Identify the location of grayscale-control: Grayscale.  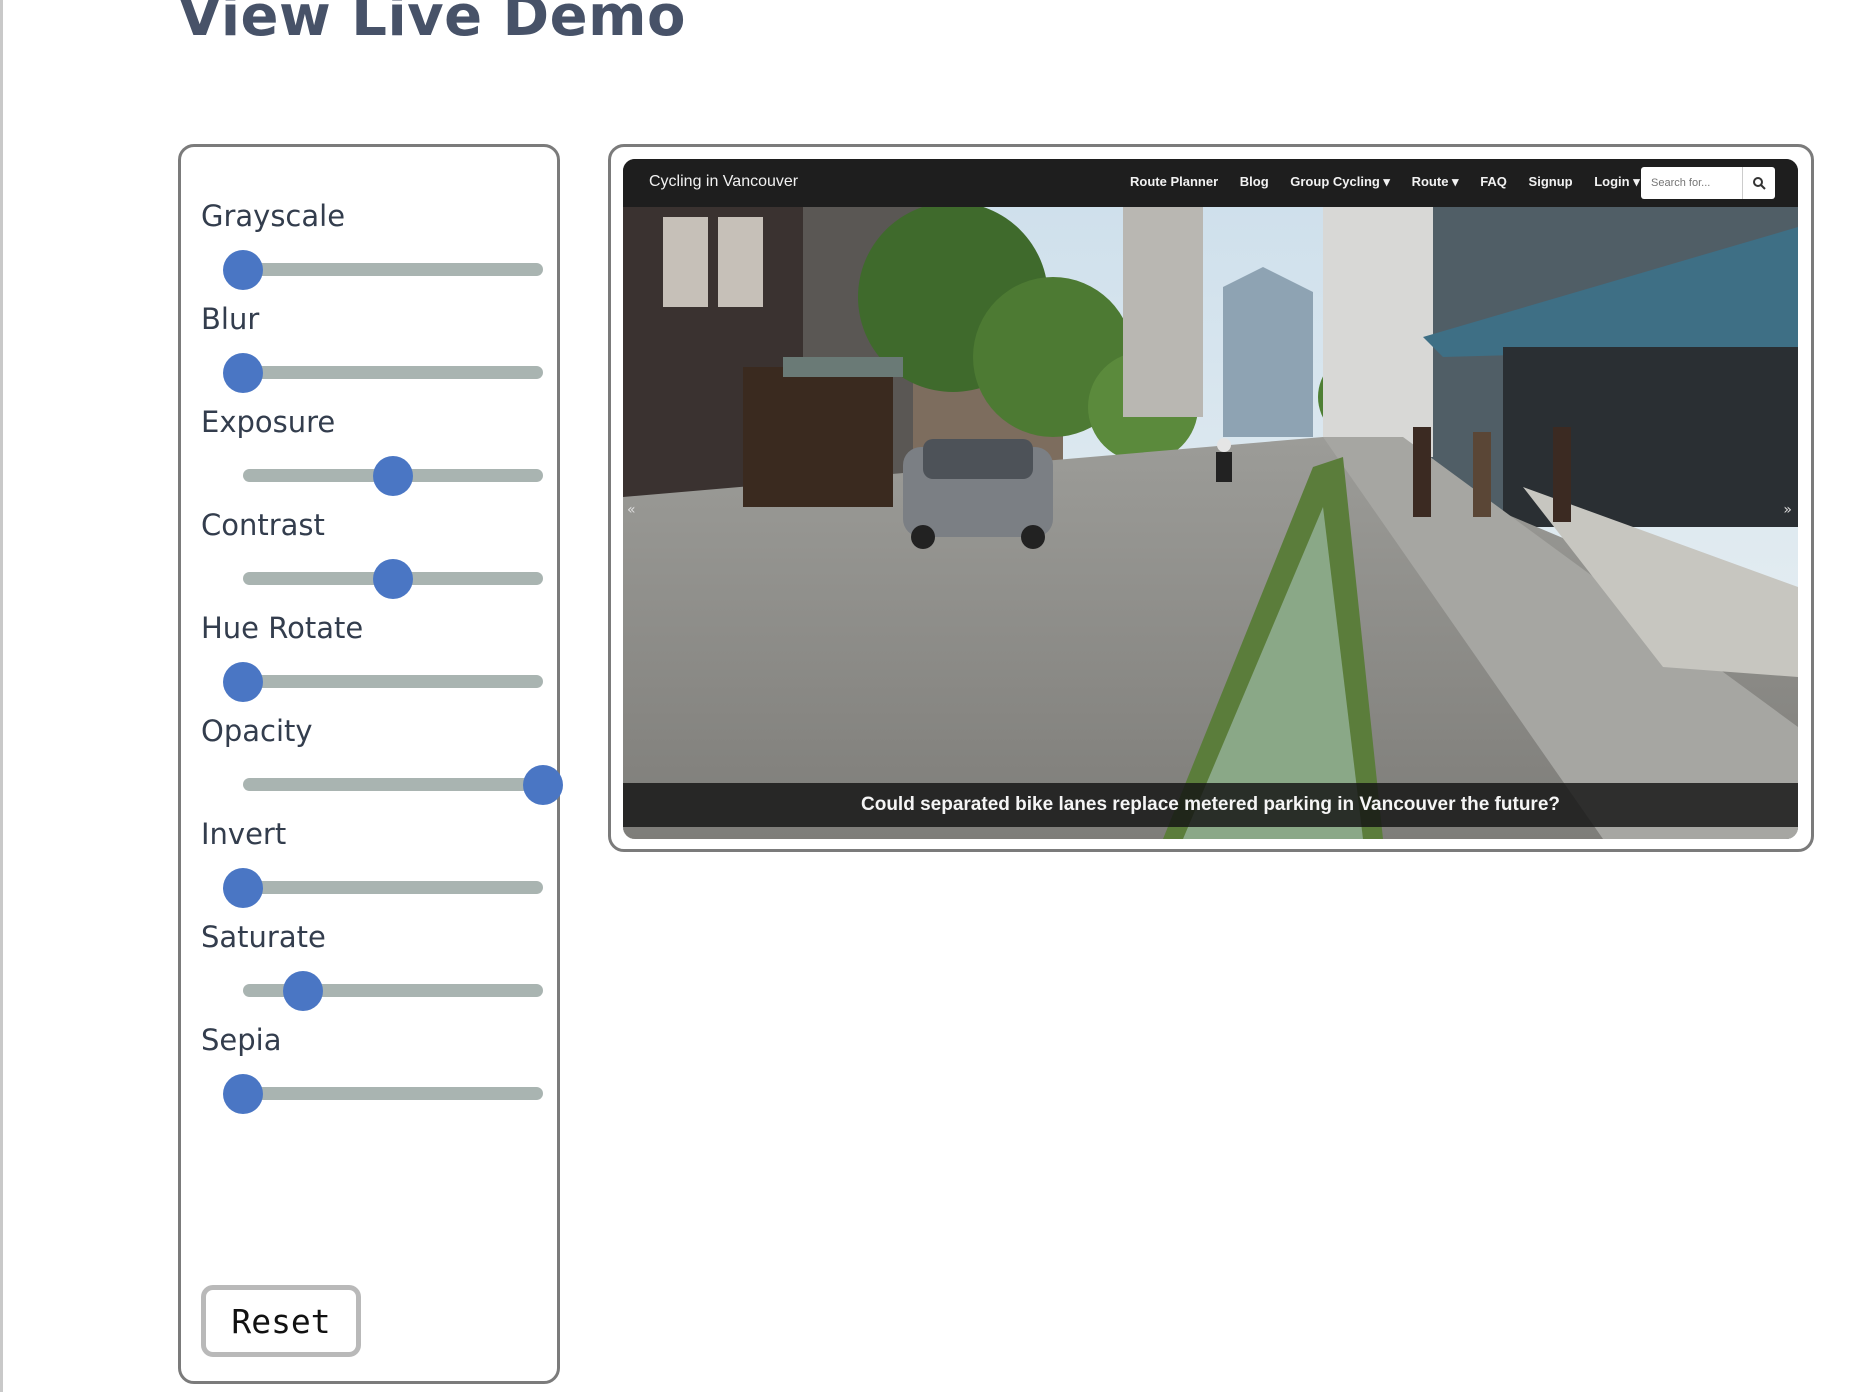
(372, 254).